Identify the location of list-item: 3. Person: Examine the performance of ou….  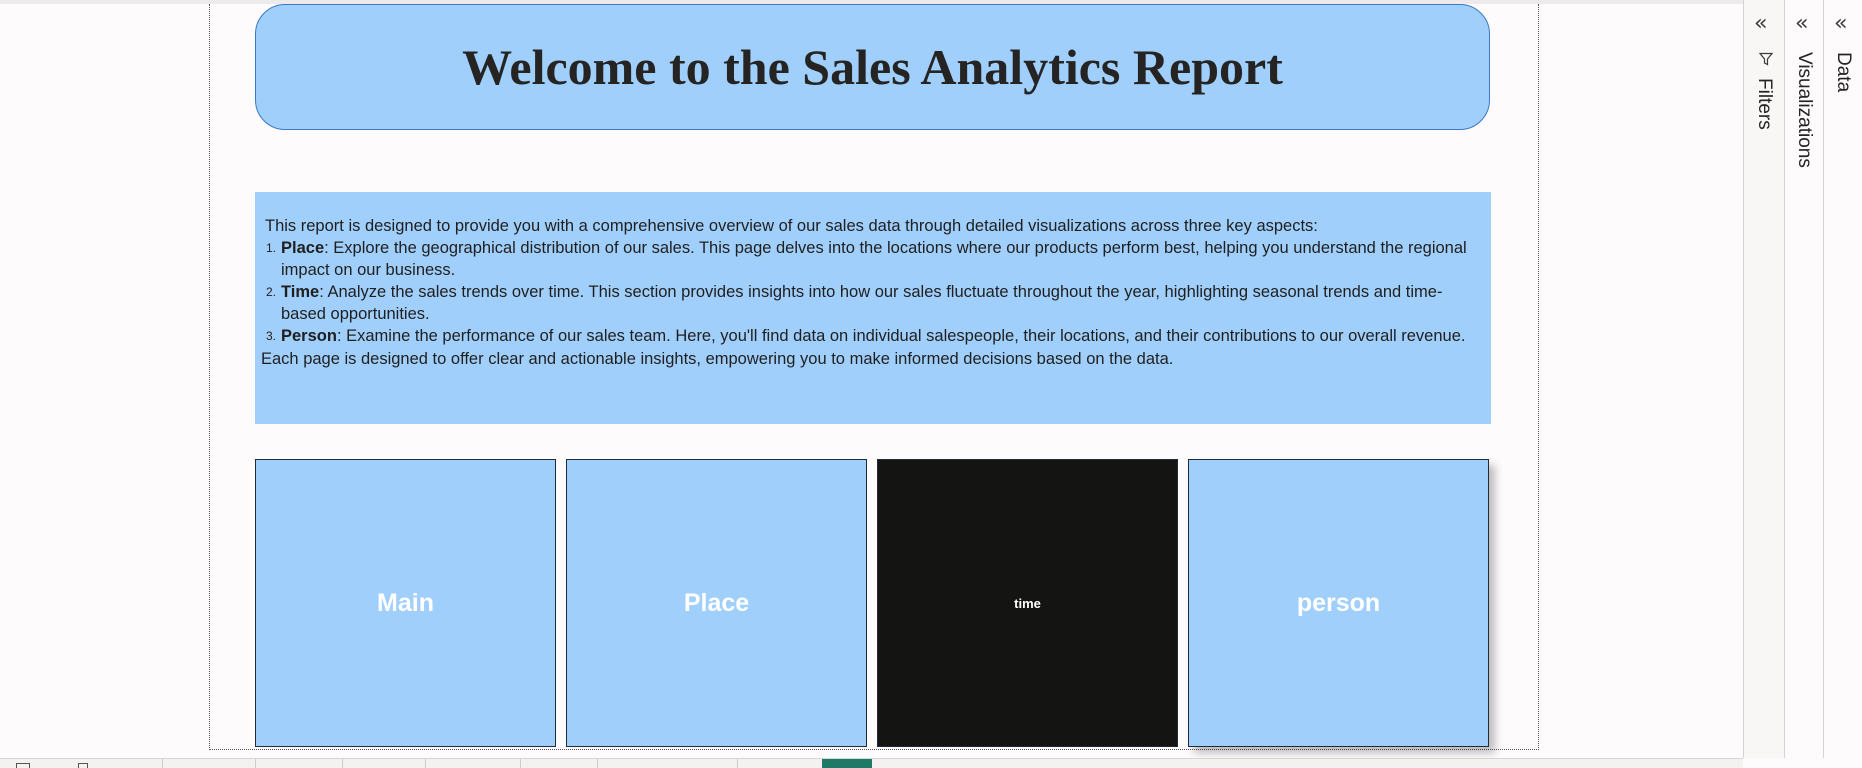
(865, 336).